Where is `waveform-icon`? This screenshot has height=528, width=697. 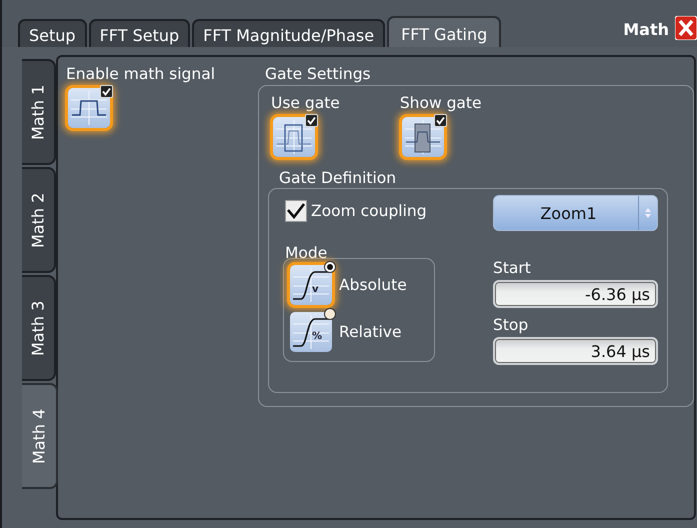 waveform-icon is located at coordinates (89, 108).